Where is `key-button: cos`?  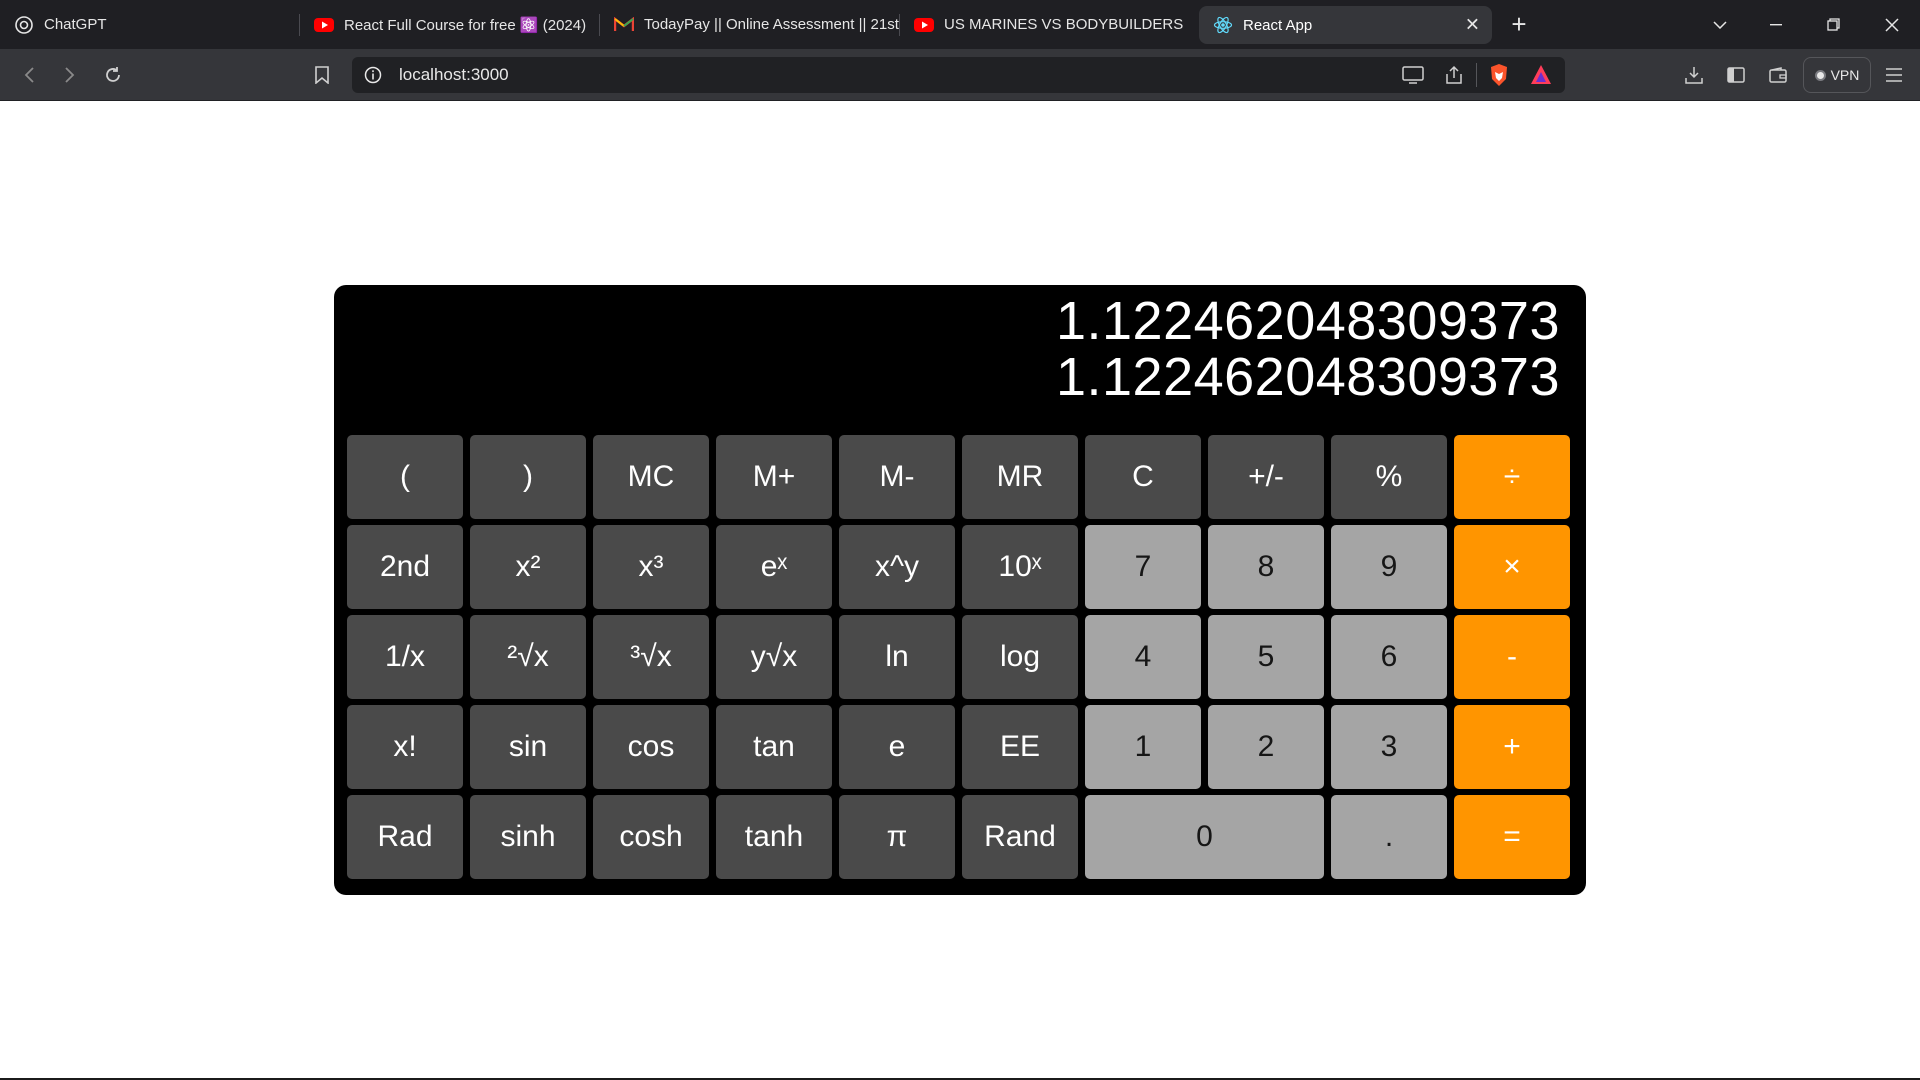
key-button: cos is located at coordinates (651, 747).